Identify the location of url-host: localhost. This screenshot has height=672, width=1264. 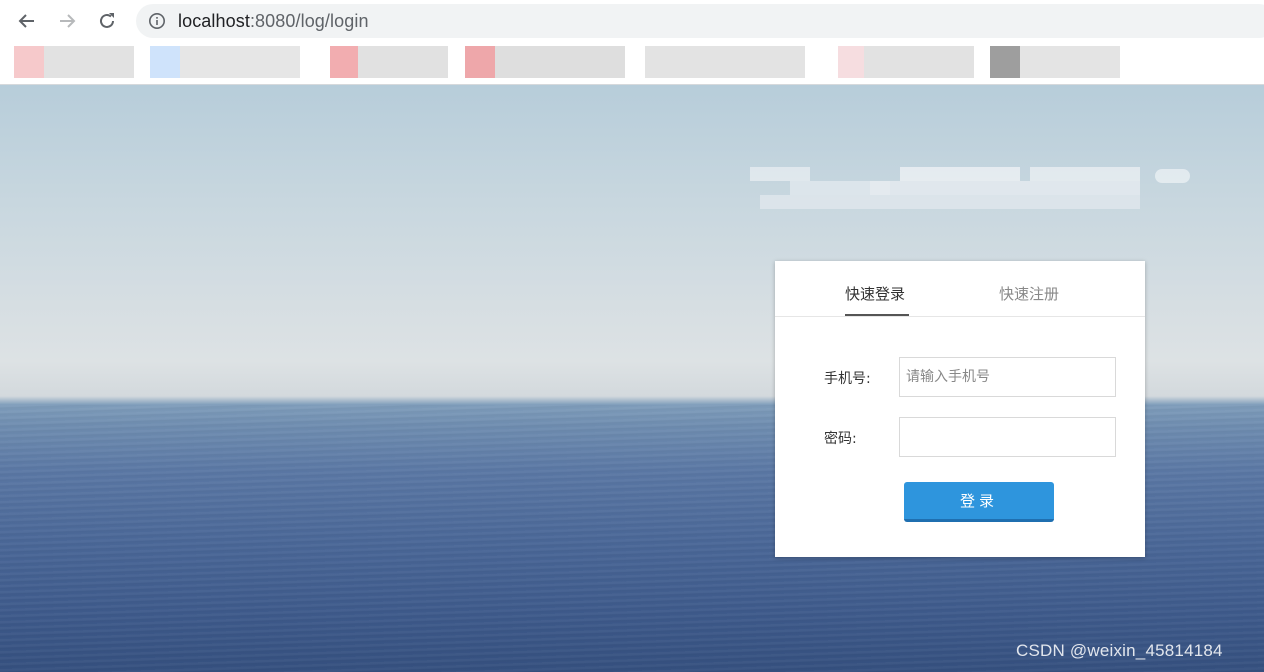
(214, 21).